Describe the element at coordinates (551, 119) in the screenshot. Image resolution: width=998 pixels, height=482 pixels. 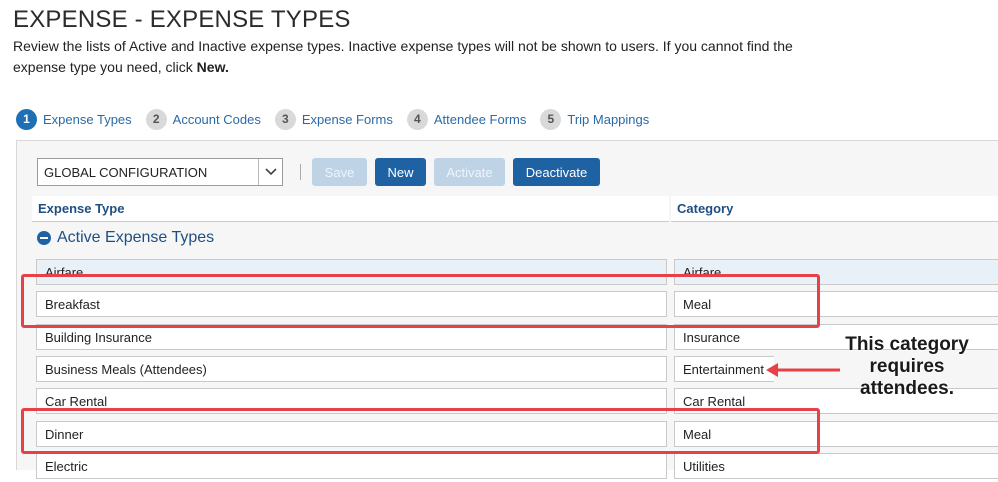
I see `step-number: 5` at that location.